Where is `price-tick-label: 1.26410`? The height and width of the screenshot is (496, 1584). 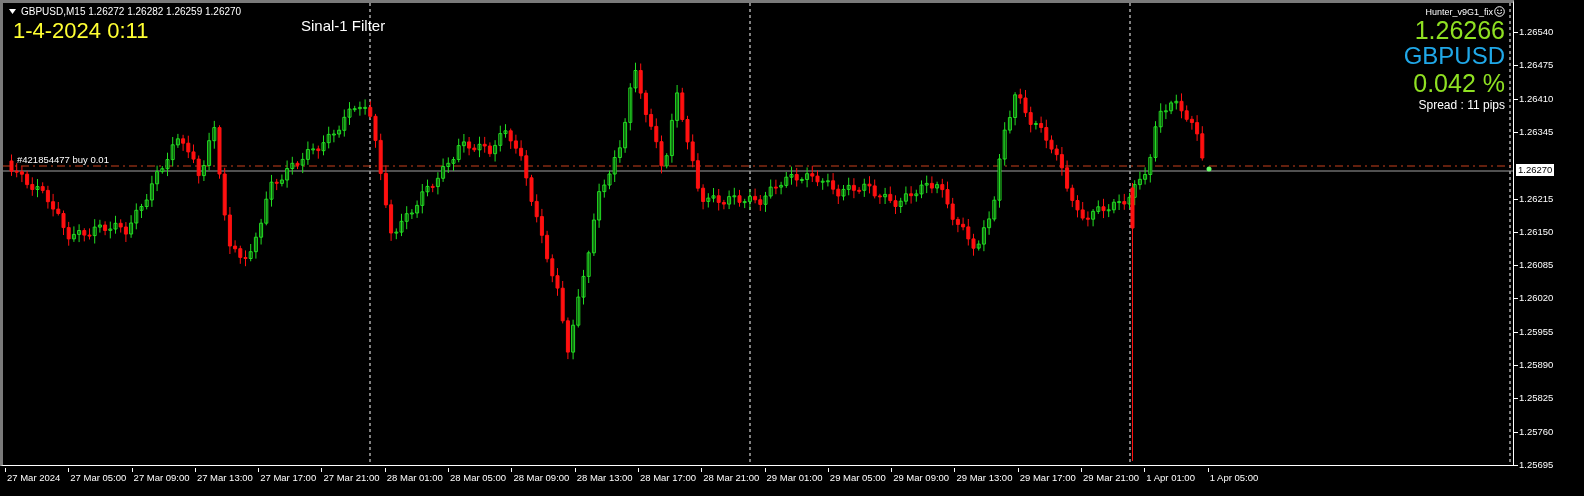 price-tick-label: 1.26410 is located at coordinates (1536, 98).